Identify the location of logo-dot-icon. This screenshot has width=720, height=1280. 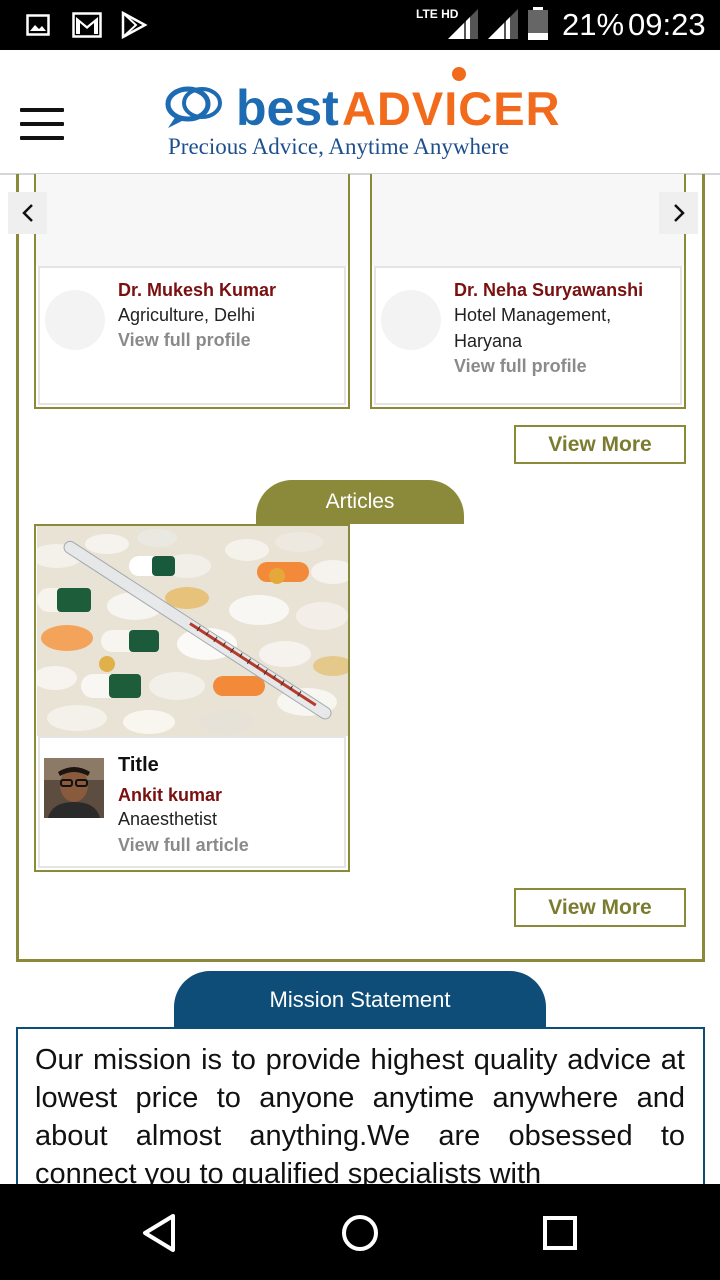
(459, 74).